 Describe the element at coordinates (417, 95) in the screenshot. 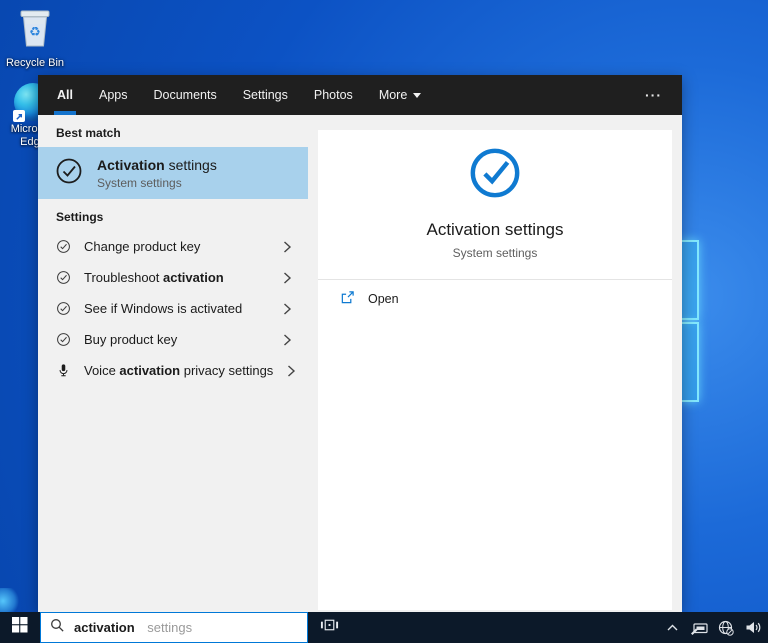

I see `chevron-down-icon` at that location.